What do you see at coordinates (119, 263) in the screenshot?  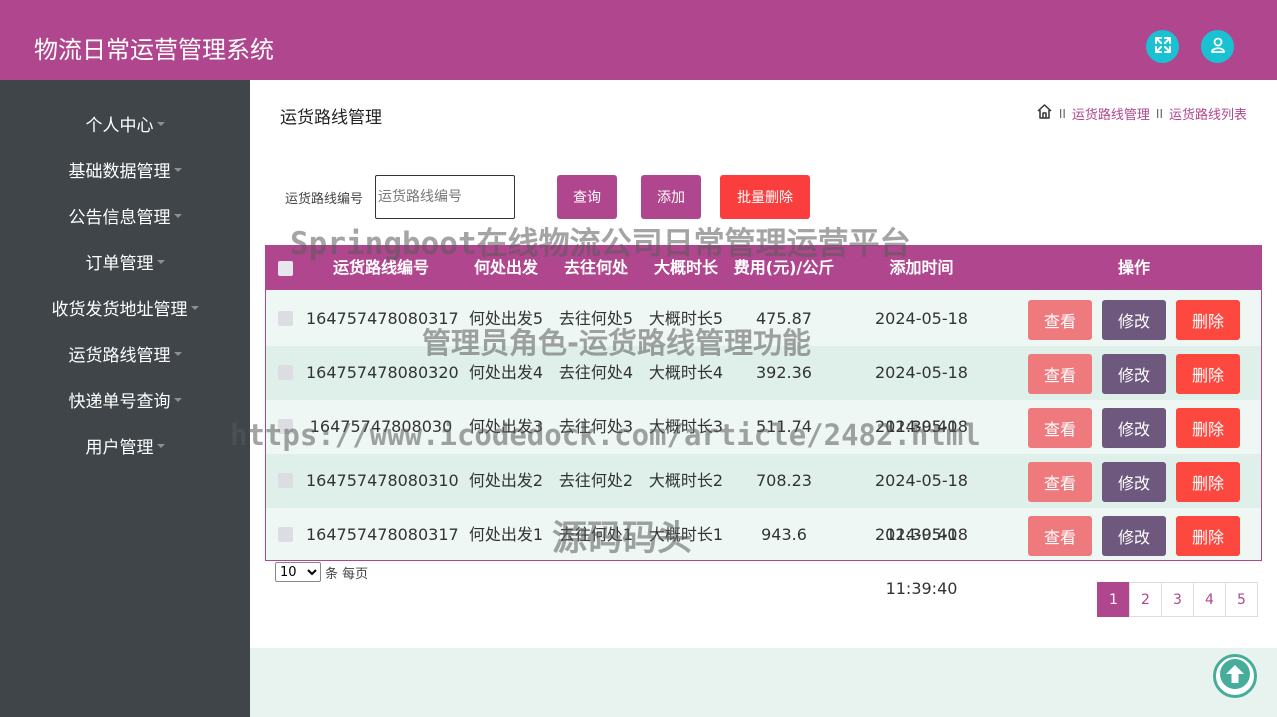 I see `sidebar-item-label: 订单管理` at bounding box center [119, 263].